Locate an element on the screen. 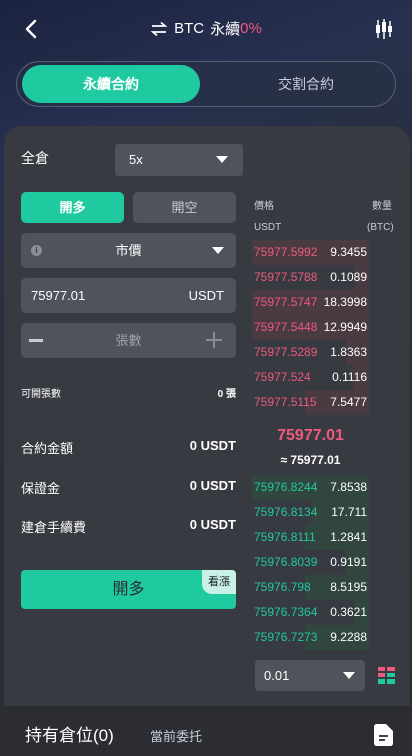 The image size is (412, 756). open-long-button: 開多 看漲 is located at coordinates (128, 589).